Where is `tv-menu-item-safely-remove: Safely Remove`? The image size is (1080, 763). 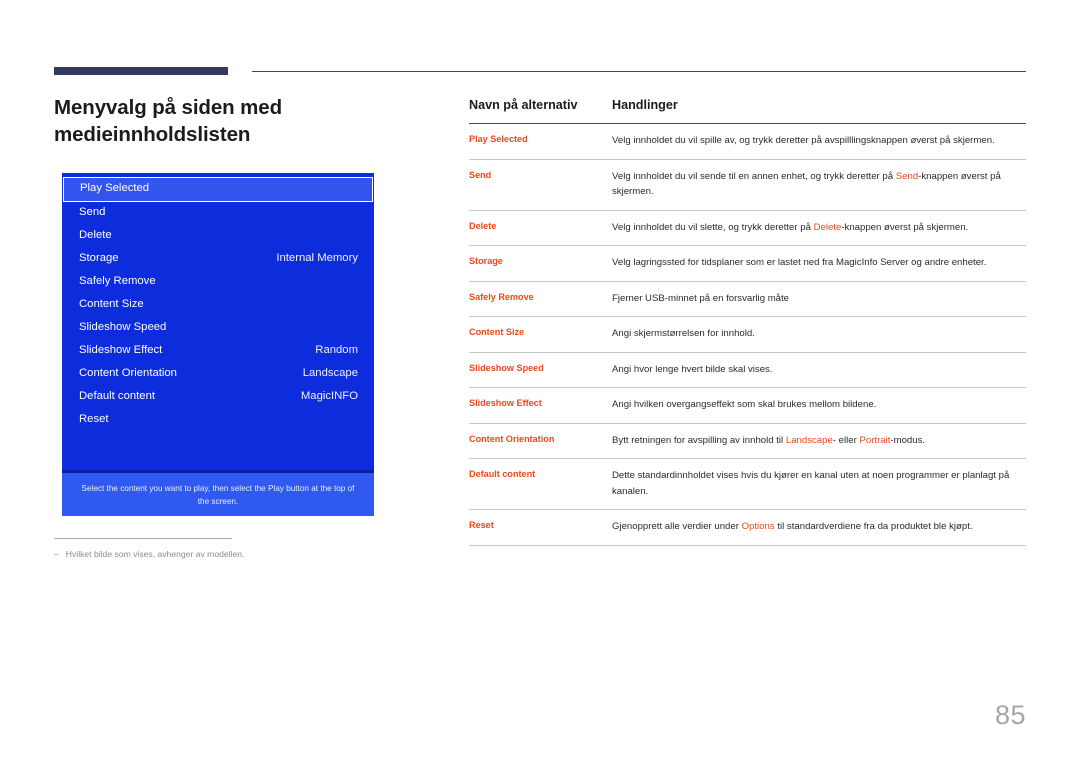
tv-menu-item-safely-remove: Safely Remove is located at coordinates (218, 282).